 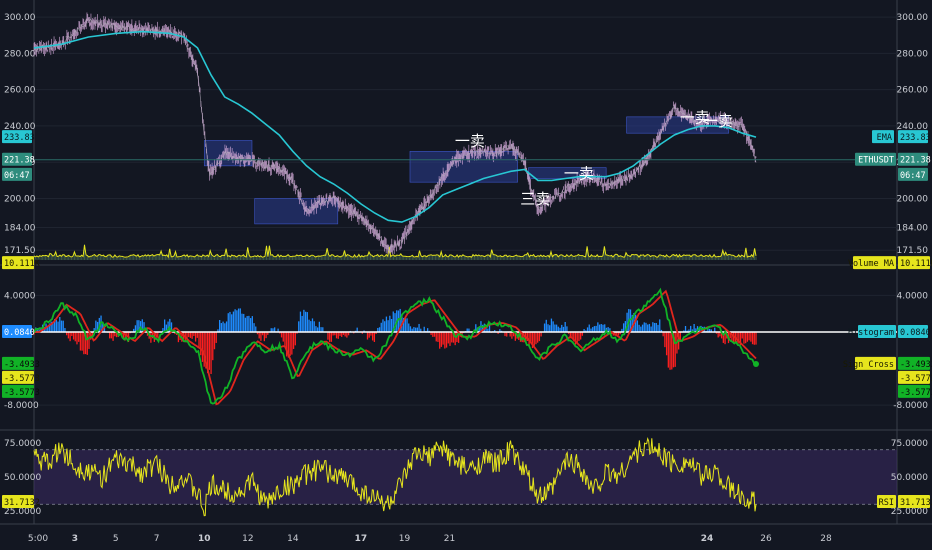 What do you see at coordinates (915, 138) in the screenshot?
I see `ema-right-tag: 233.83` at bounding box center [915, 138].